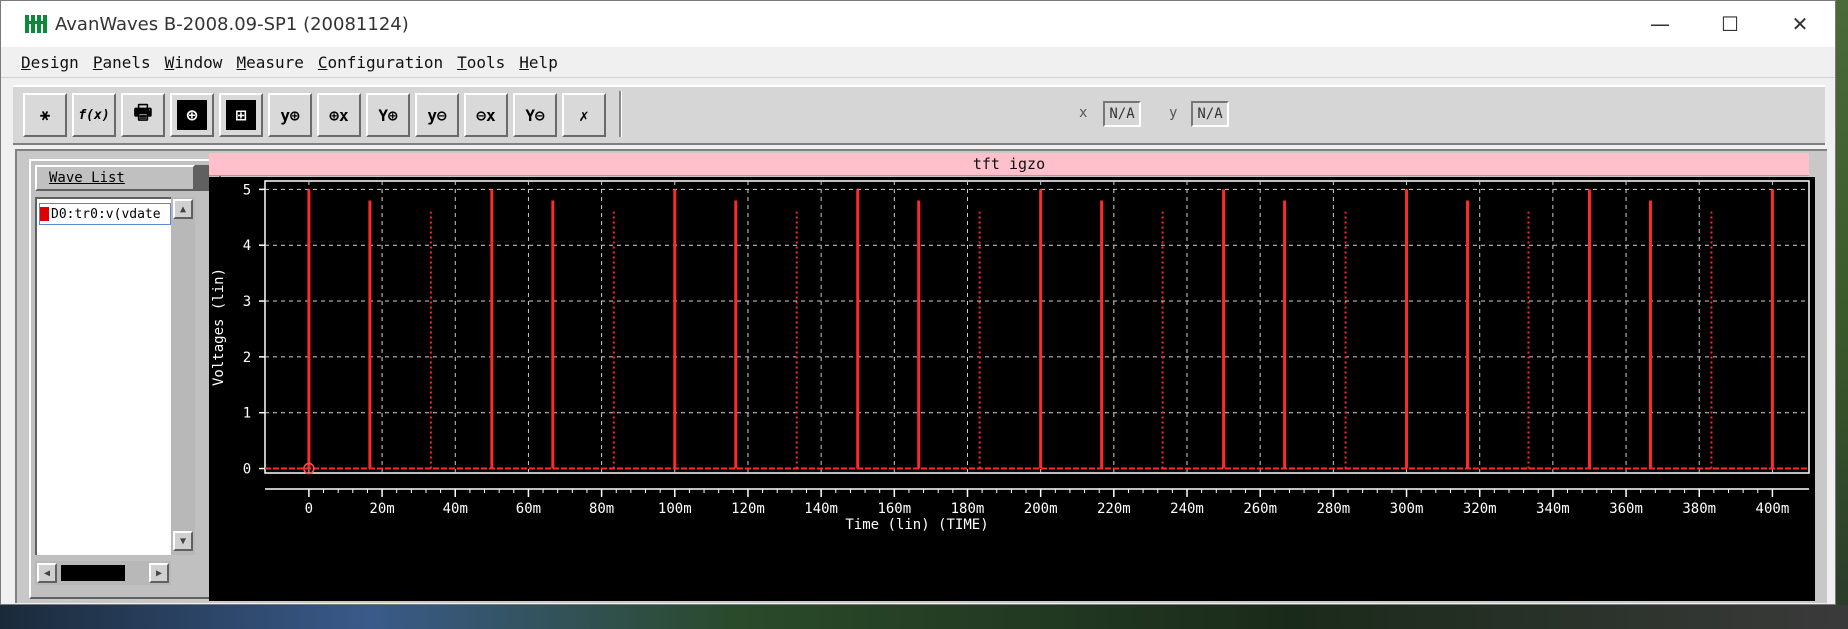 The height and width of the screenshot is (629, 1848). I want to click on print-button: 🖶, so click(143, 115).